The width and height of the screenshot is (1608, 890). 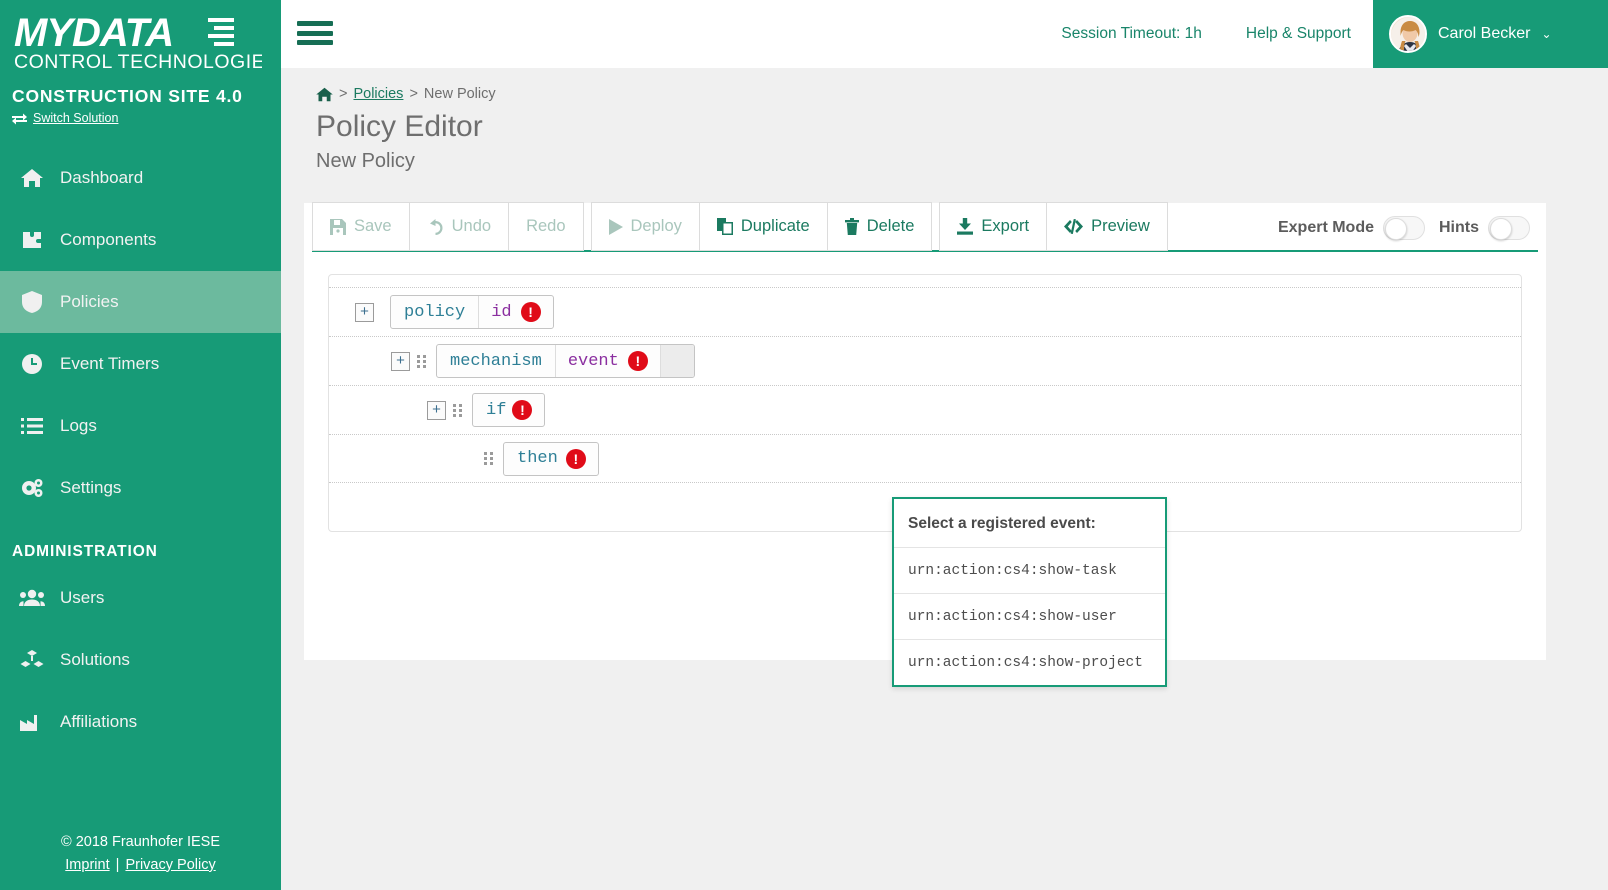 I want to click on button-label: Export, so click(x=1005, y=226).